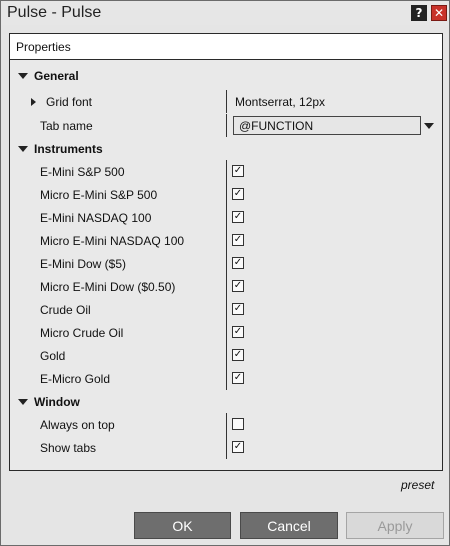 Image resolution: width=450 pixels, height=546 pixels. What do you see at coordinates (182, 525) in the screenshot?
I see `ok-button: OK` at bounding box center [182, 525].